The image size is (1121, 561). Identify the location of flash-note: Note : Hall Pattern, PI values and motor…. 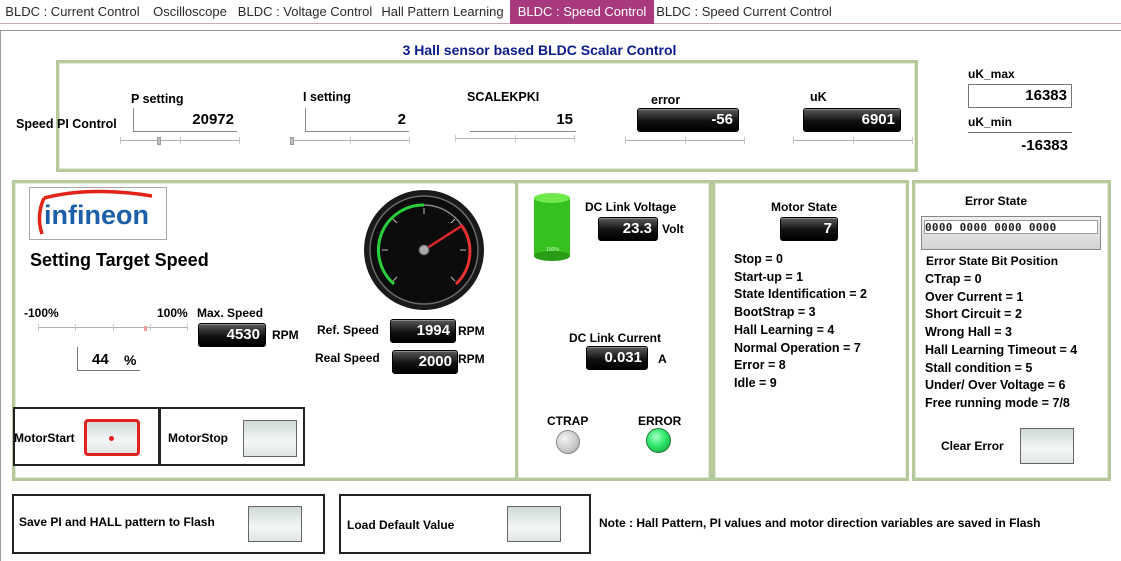
(820, 523).